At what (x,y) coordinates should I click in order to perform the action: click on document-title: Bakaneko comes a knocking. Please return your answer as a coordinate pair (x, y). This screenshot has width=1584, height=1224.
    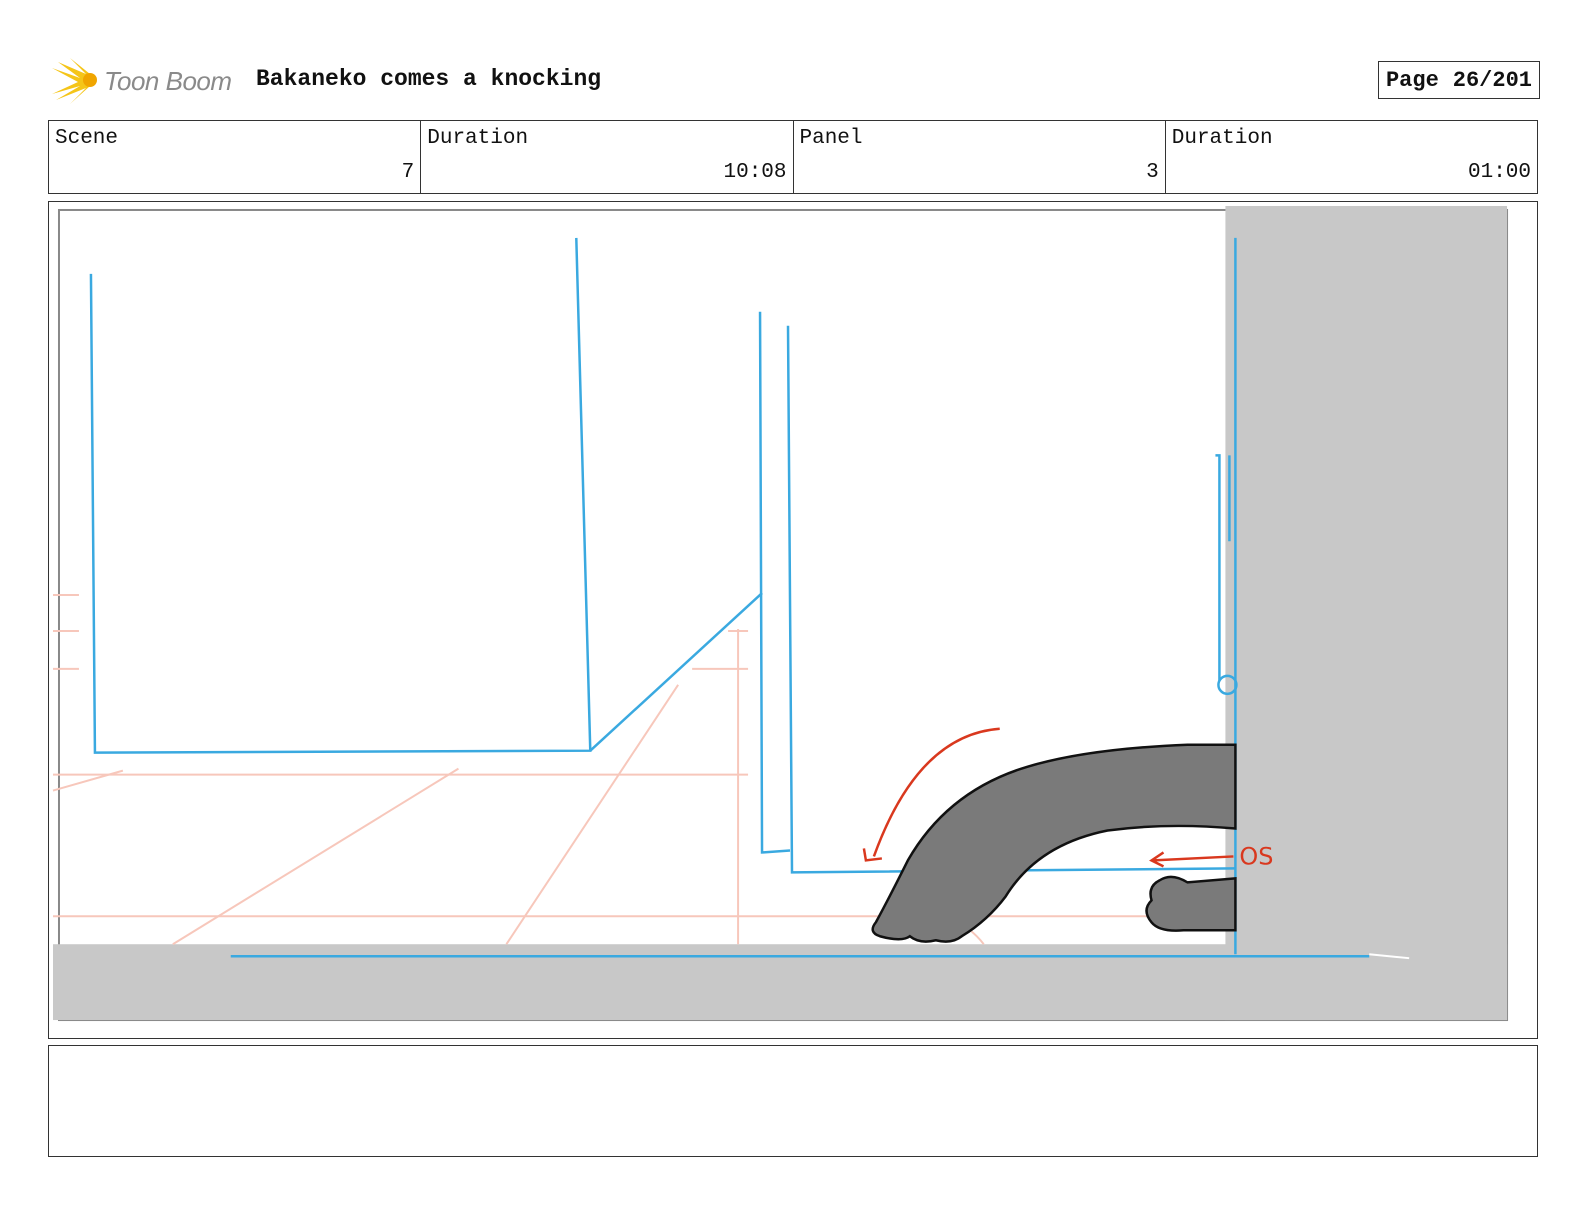
    Looking at the image, I should click on (429, 79).